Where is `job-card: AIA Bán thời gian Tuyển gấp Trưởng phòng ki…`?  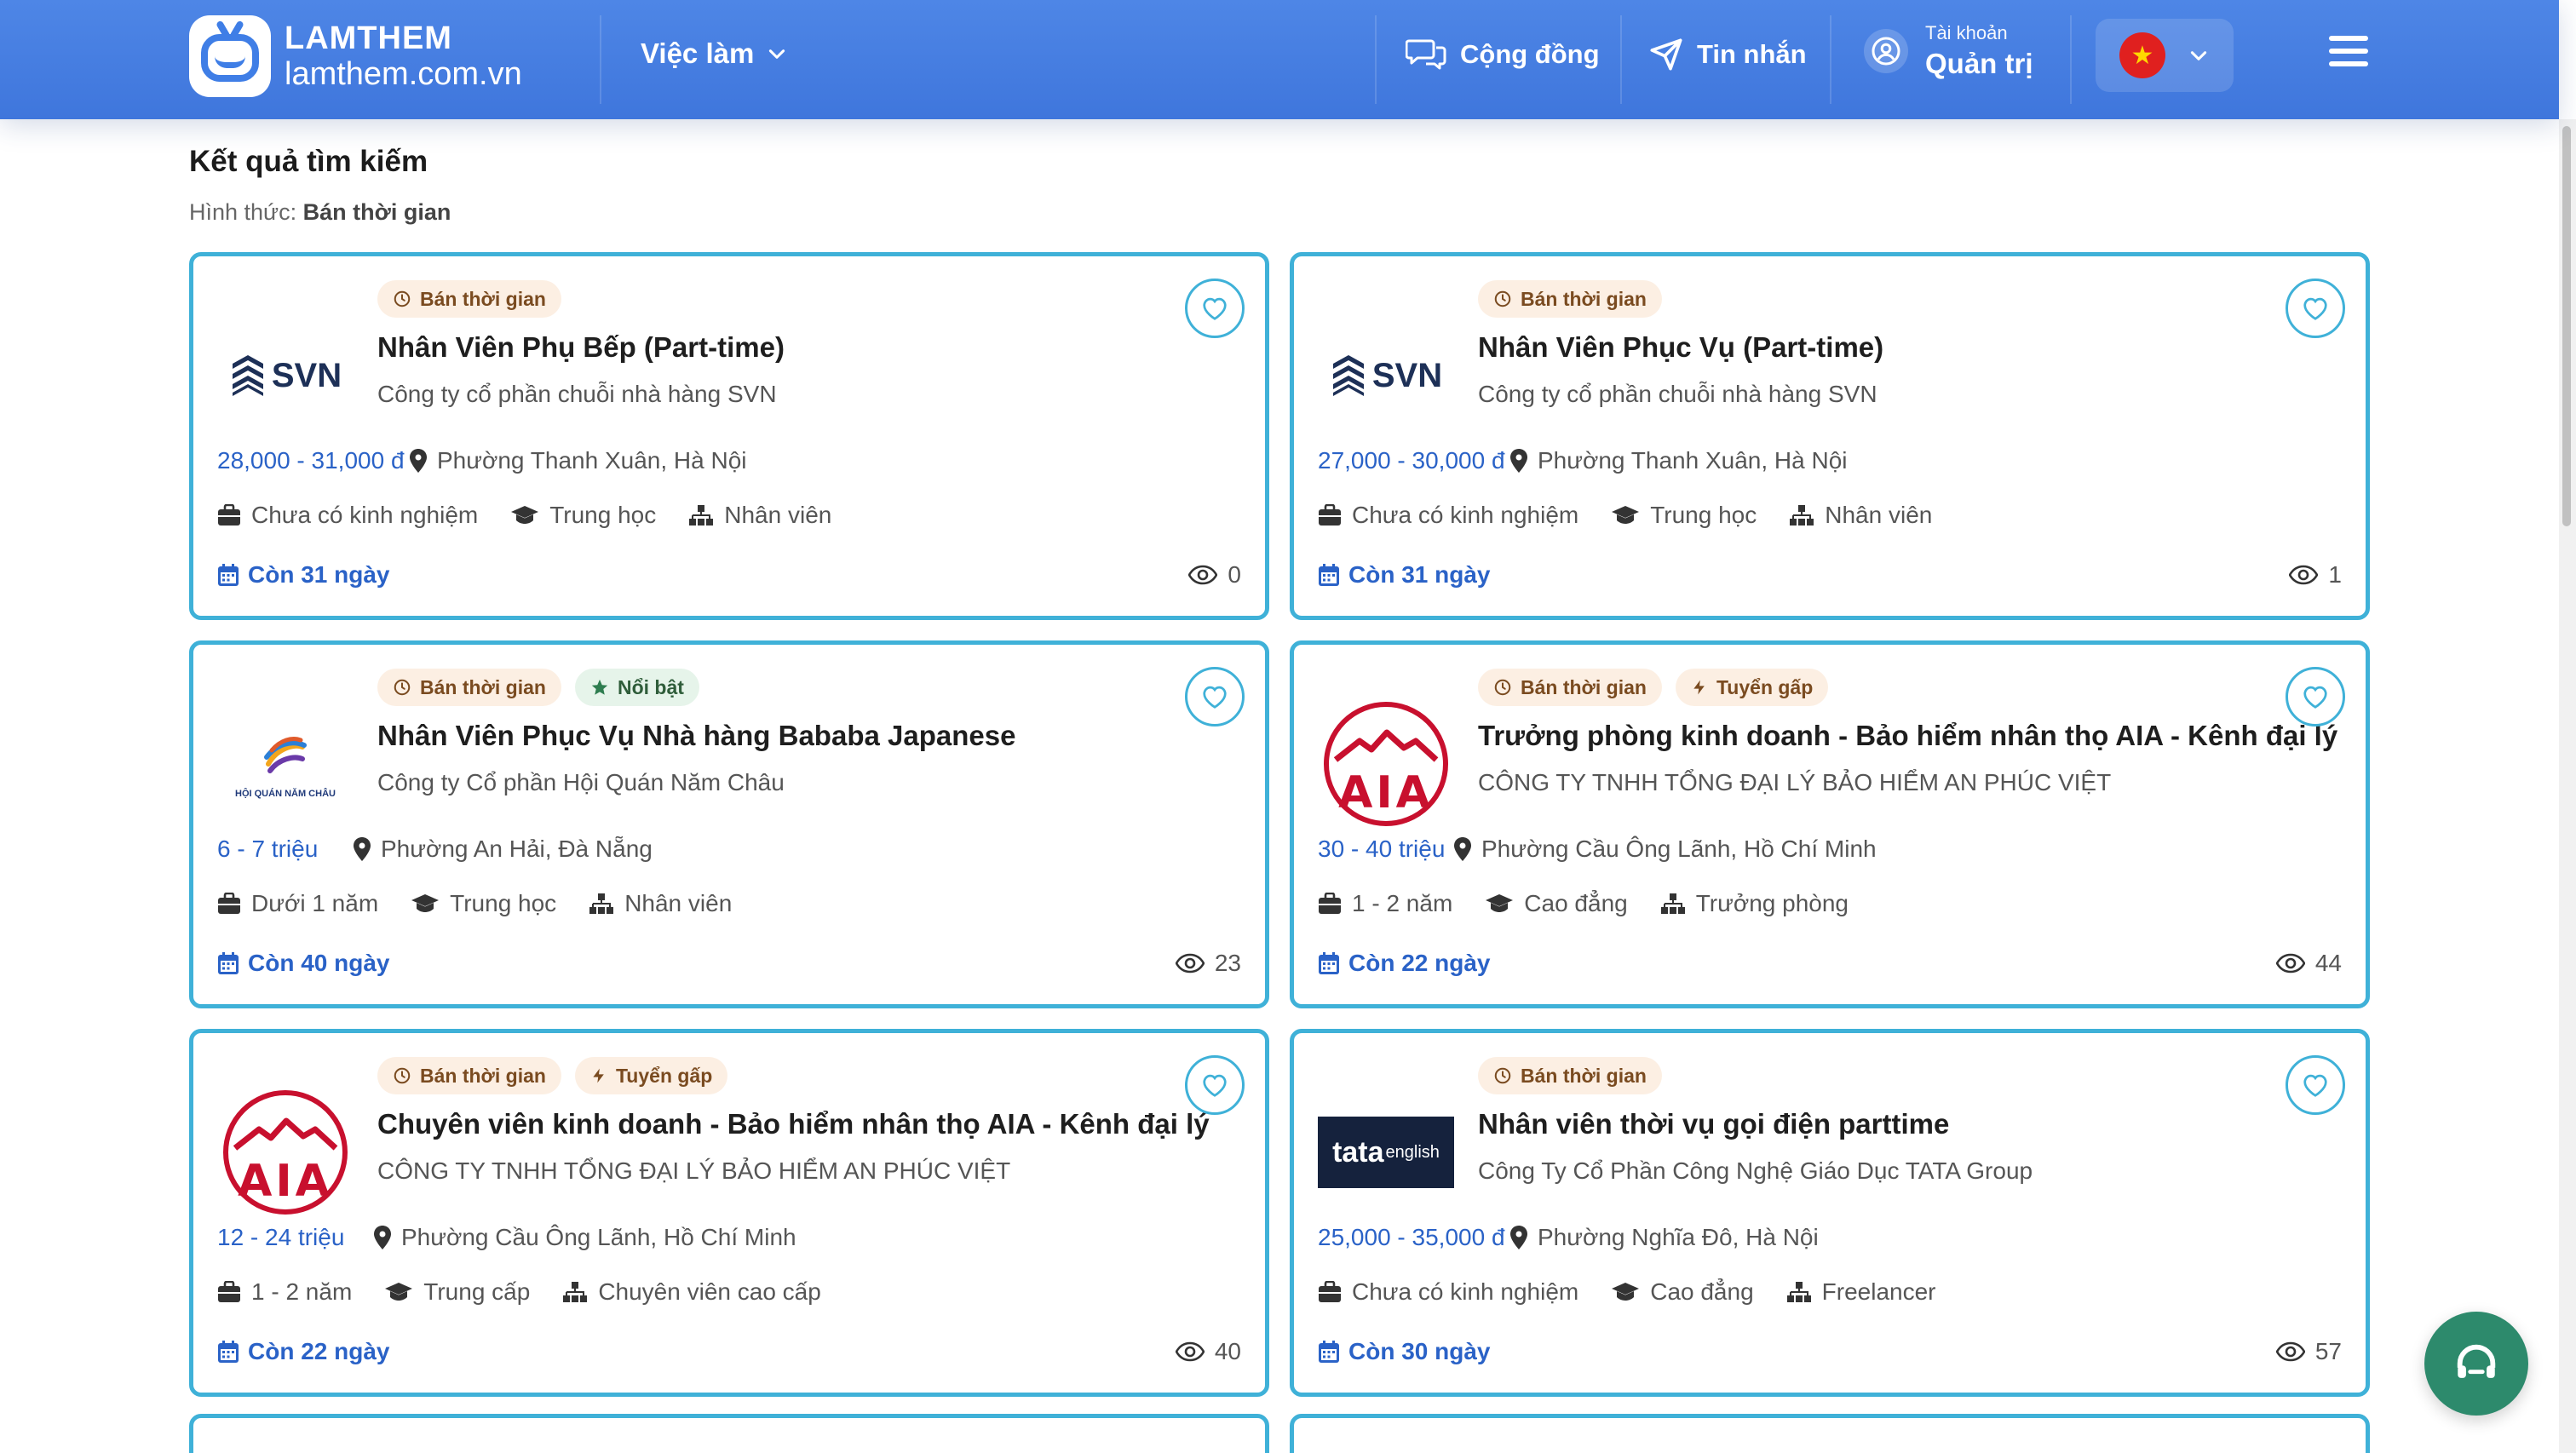
job-card: AIA Bán thời gian Tuyển gấp Trưởng phòng ki… is located at coordinates (1830, 824).